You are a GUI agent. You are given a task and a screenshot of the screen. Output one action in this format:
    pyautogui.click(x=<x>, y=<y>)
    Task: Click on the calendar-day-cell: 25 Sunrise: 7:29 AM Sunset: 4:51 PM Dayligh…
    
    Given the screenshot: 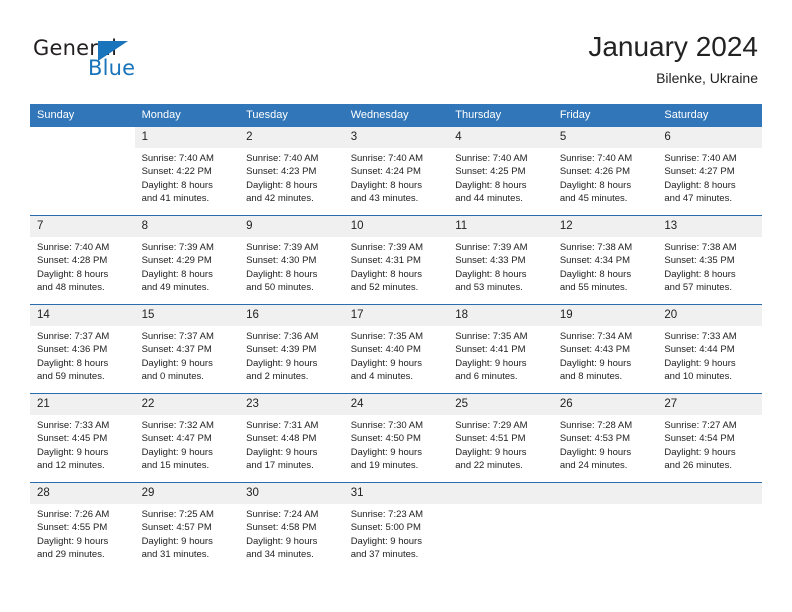 What is the action you would take?
    pyautogui.click(x=500, y=438)
    